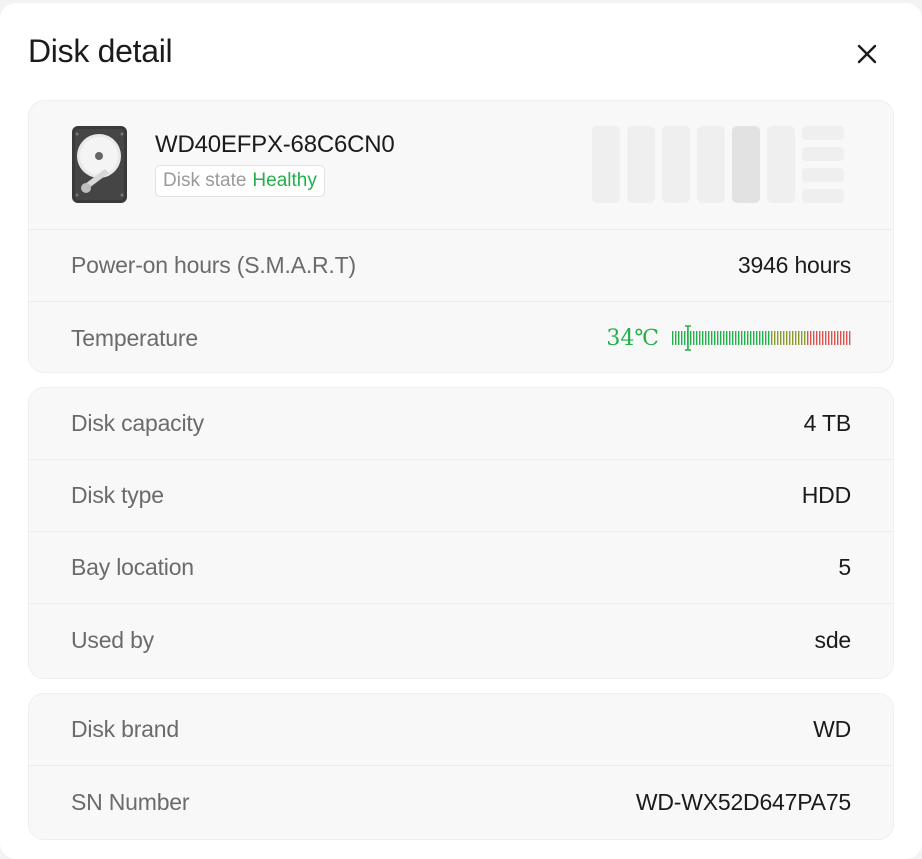 The height and width of the screenshot is (859, 922). What do you see at coordinates (125, 729) in the screenshot?
I see `disk-brand-label: Disk brand` at bounding box center [125, 729].